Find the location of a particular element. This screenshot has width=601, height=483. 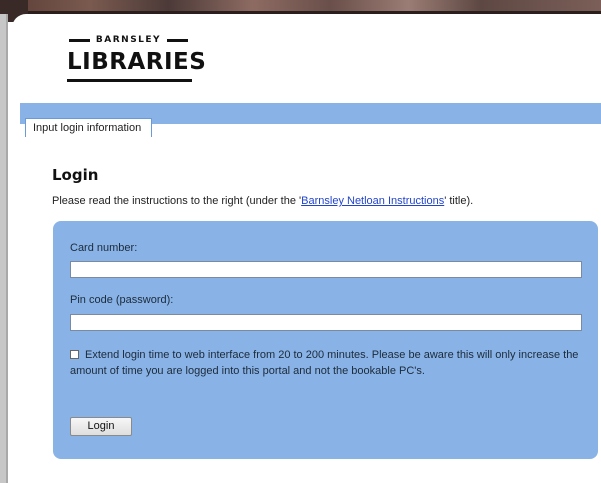

pin-code-label: Pin code (password): is located at coordinates (122, 300).